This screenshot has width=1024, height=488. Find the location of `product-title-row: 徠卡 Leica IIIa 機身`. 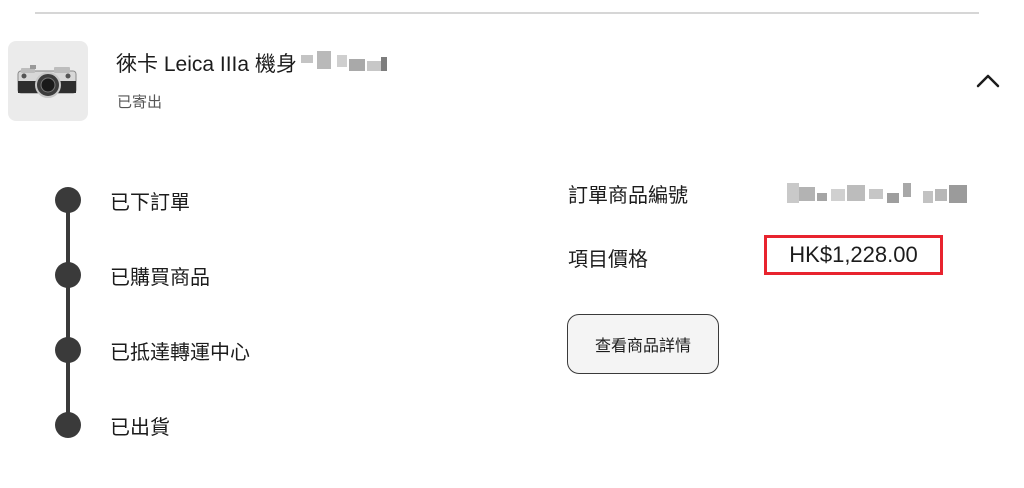

product-title-row: 徠卡 Leica IIIa 機身 is located at coordinates (252, 63).